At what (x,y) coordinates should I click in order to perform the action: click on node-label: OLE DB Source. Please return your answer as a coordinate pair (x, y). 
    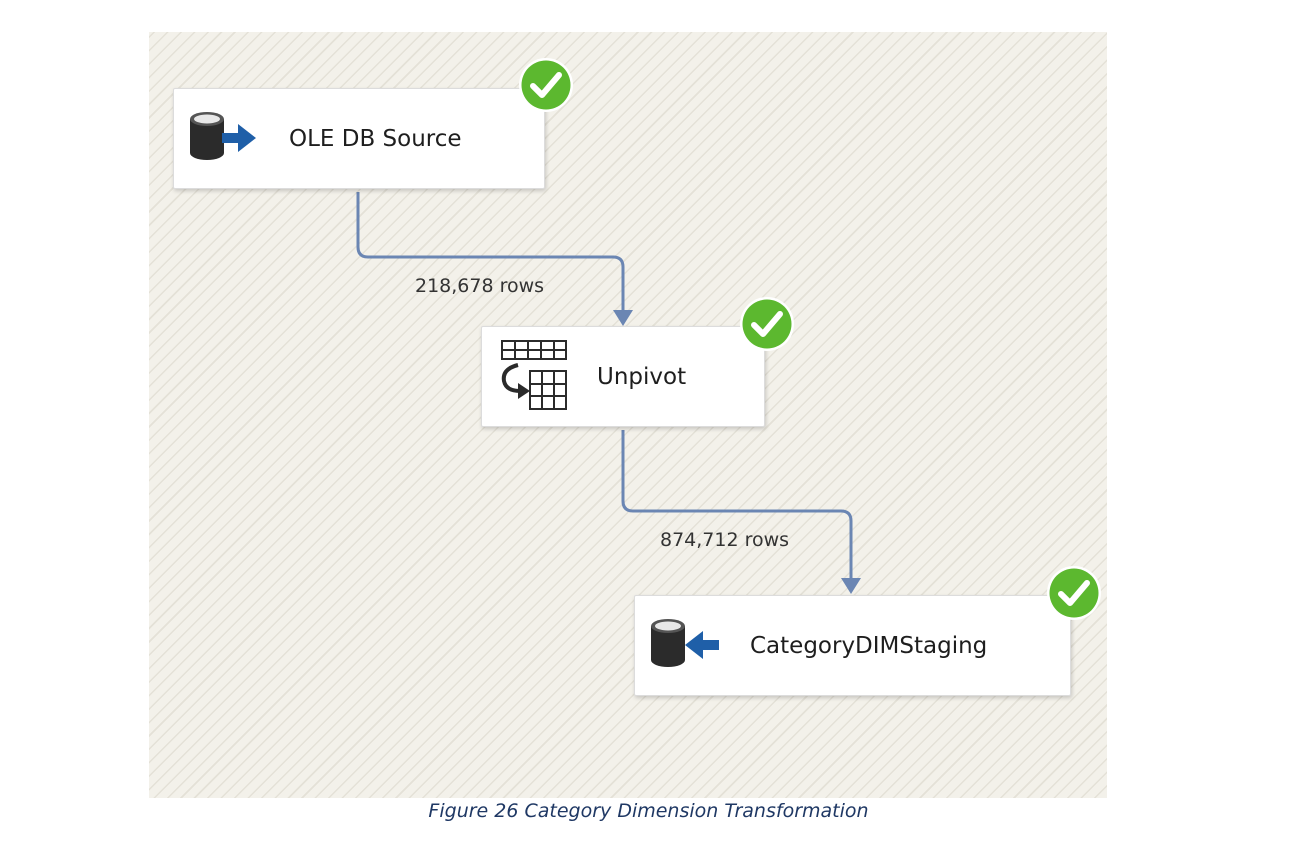
    Looking at the image, I should click on (375, 138).